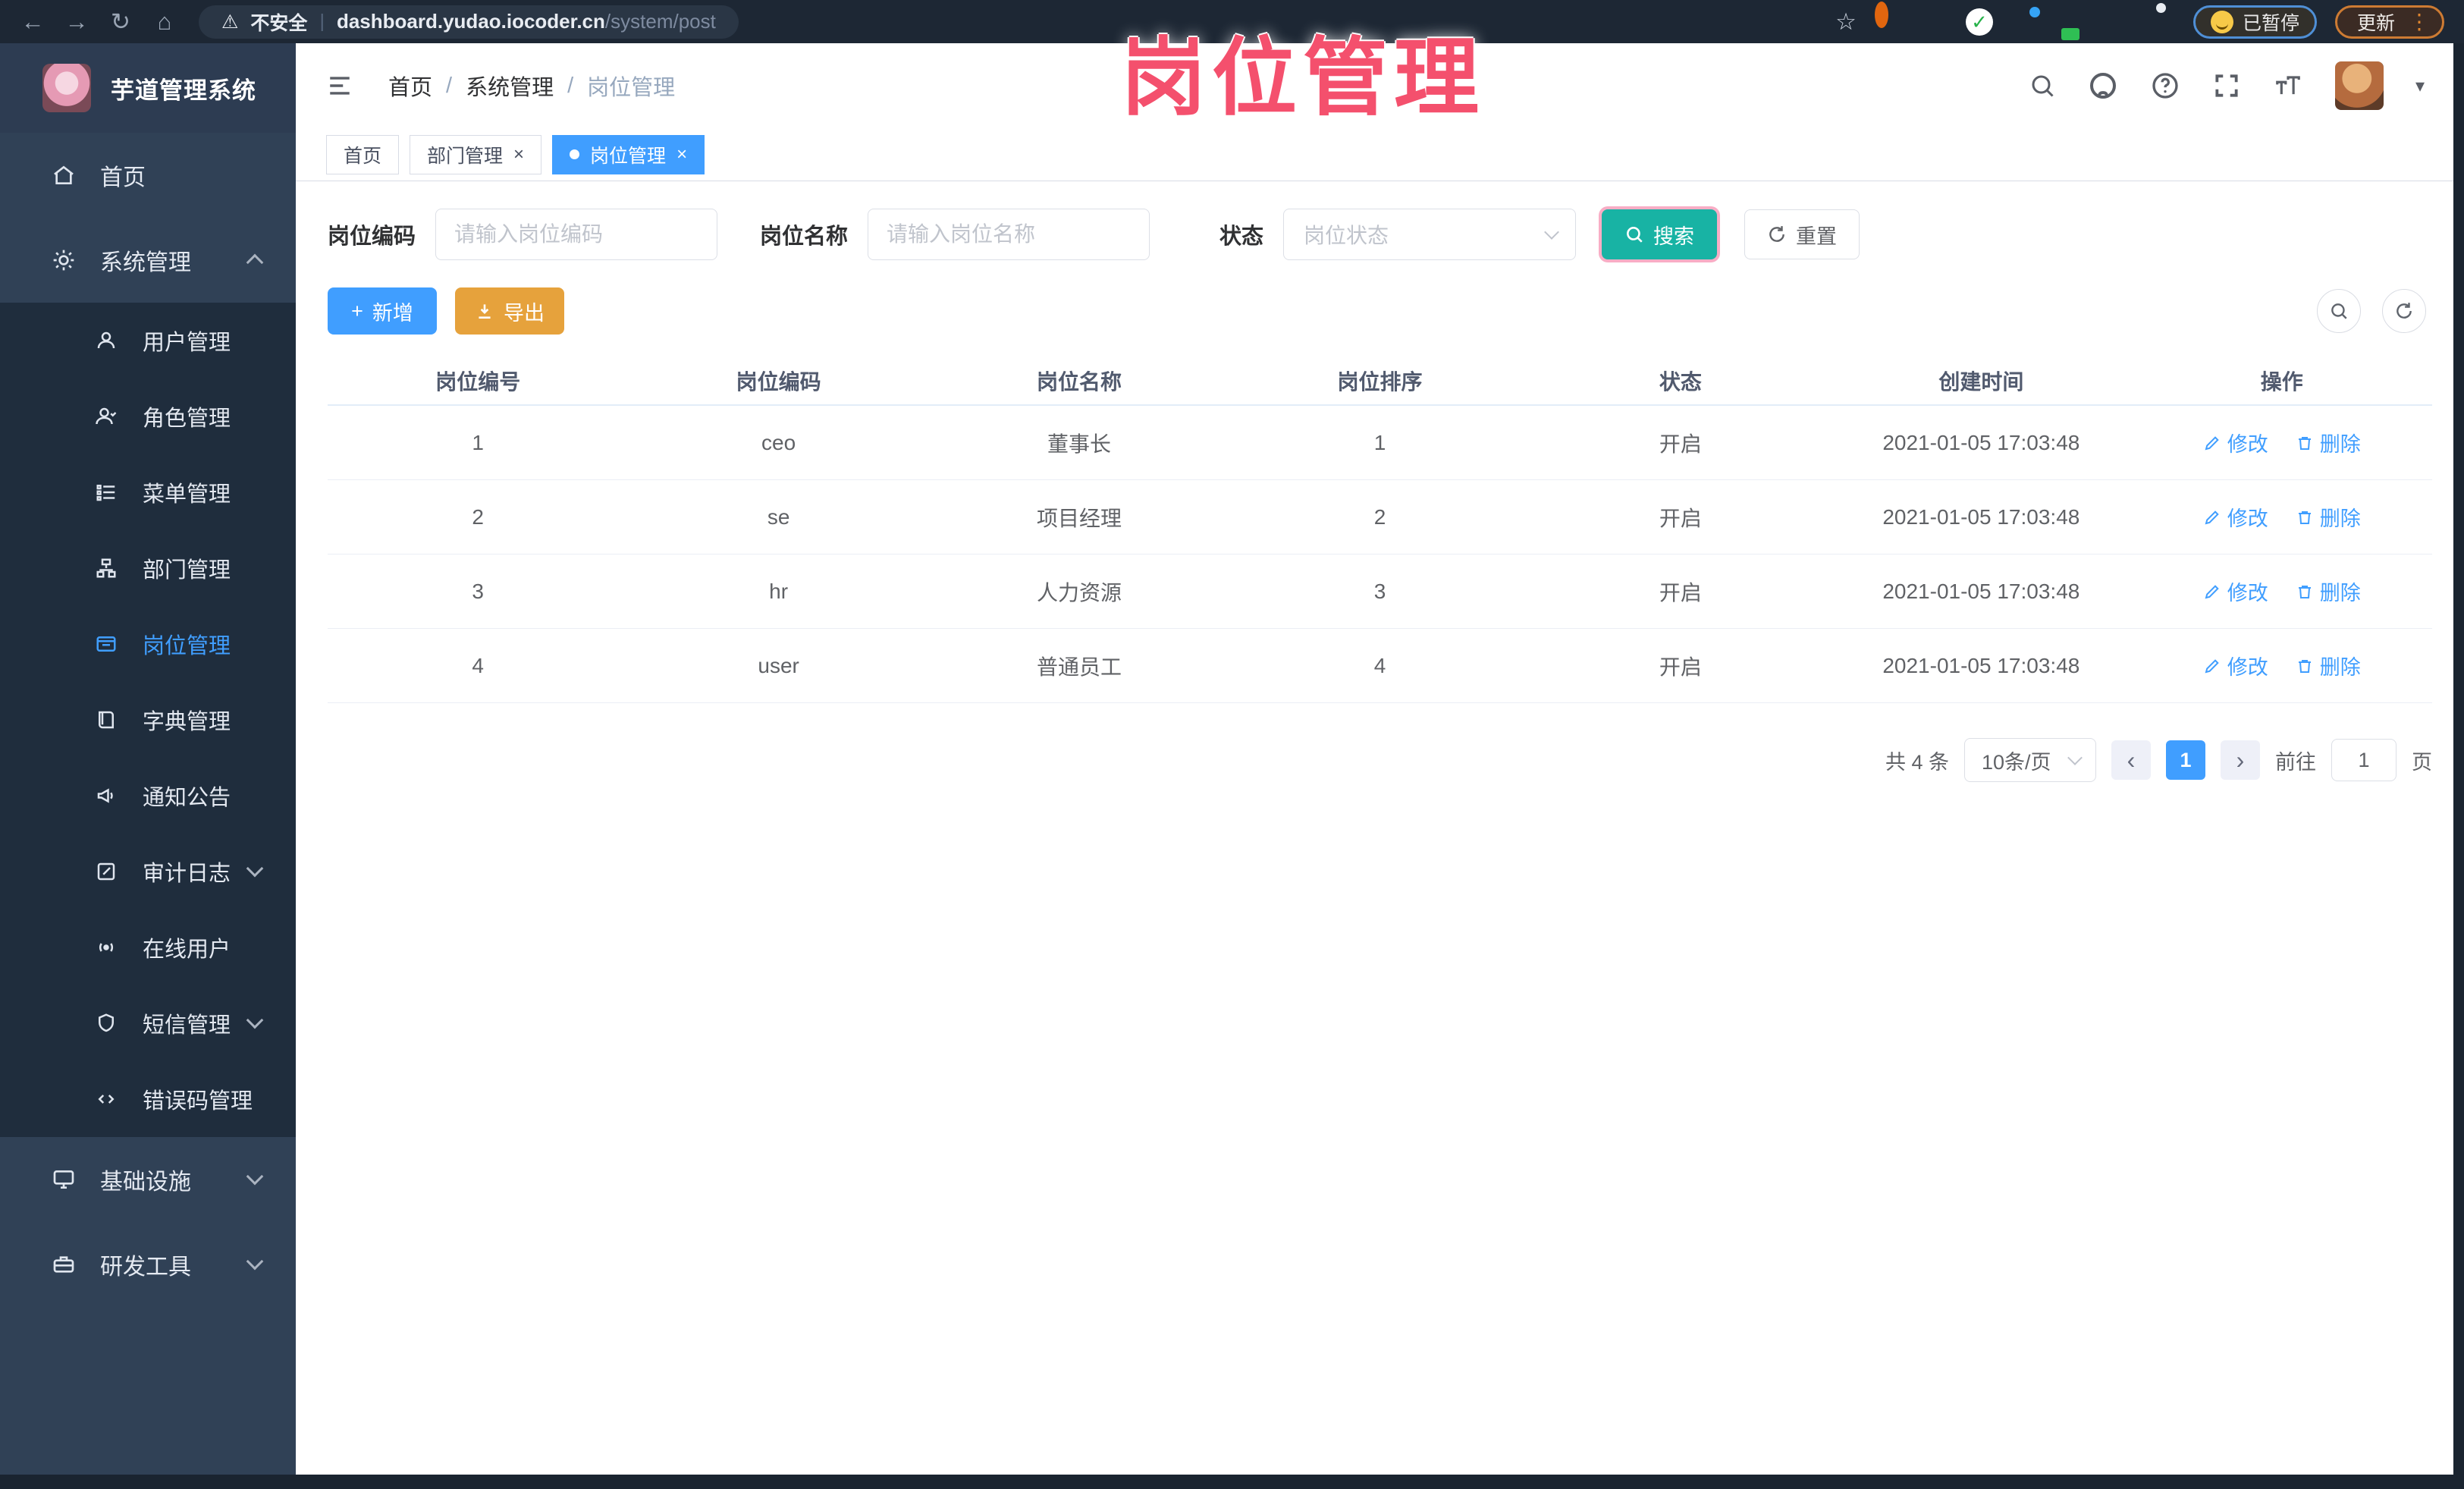 This screenshot has height=1489, width=2464. I want to click on browser-update-button: 更新 ⋮, so click(2389, 22).